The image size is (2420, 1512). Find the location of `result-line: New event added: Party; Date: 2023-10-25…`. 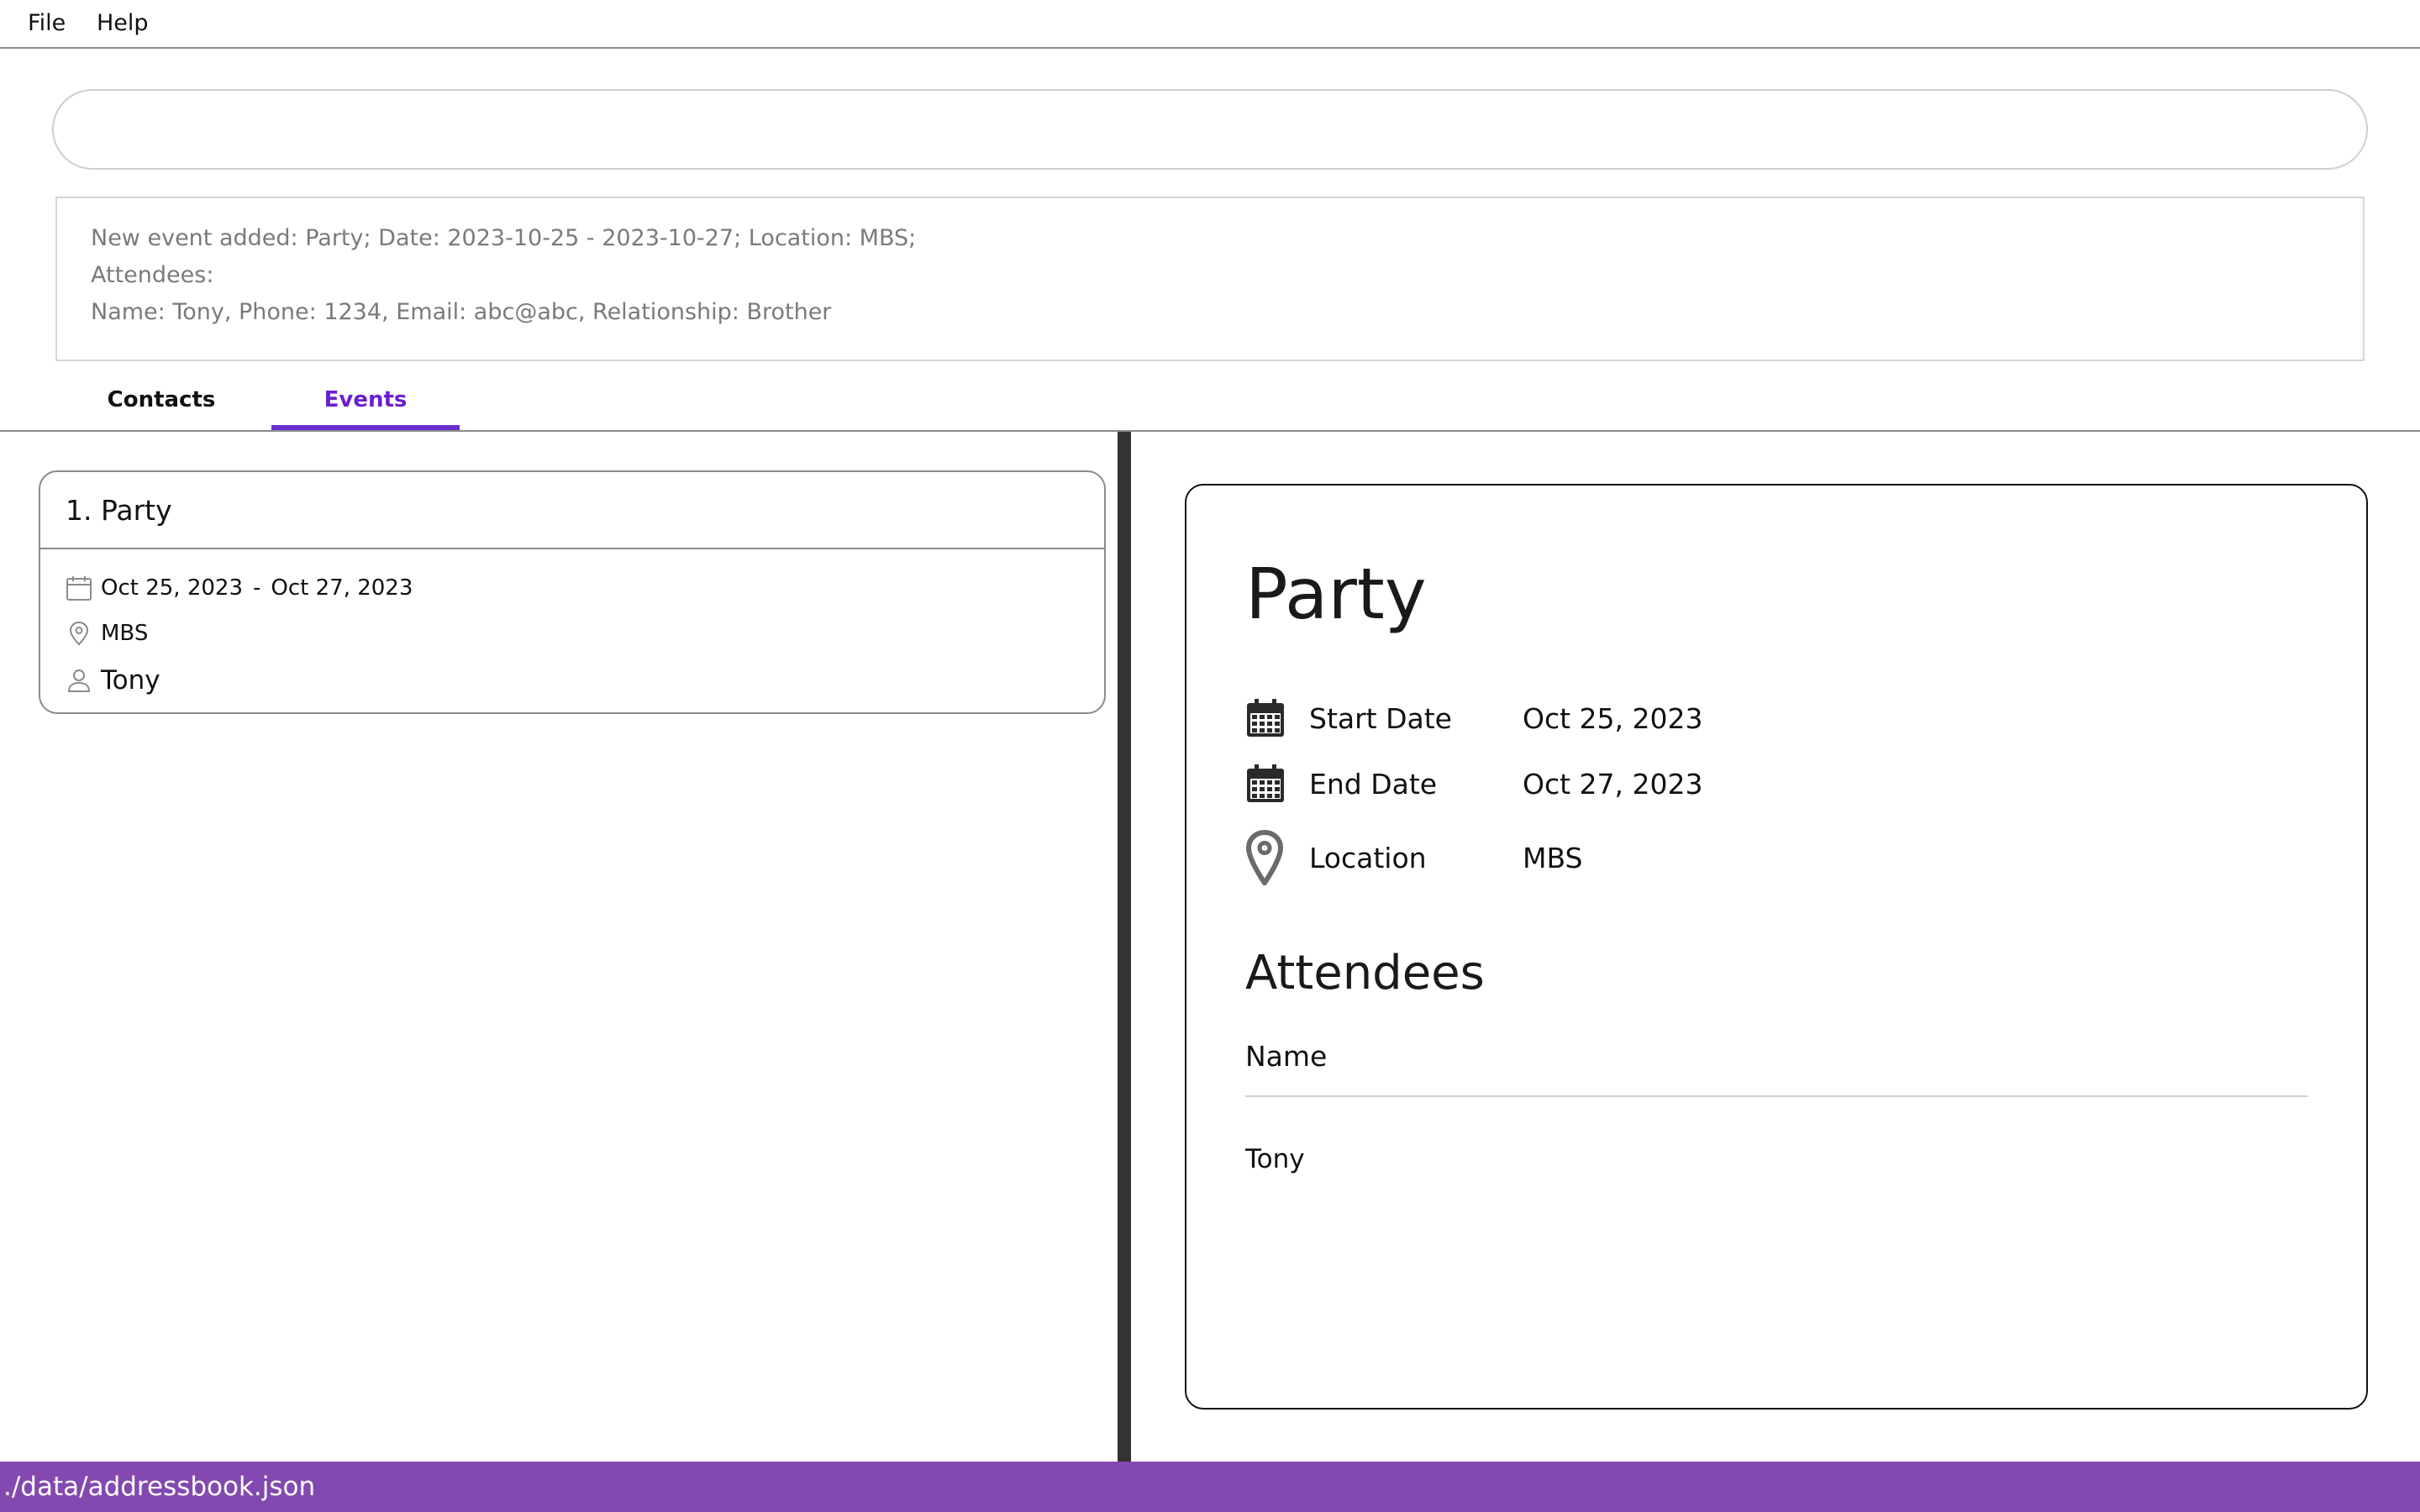

result-line: New event added: Party; Date: 2023-10-25… is located at coordinates (504, 238).